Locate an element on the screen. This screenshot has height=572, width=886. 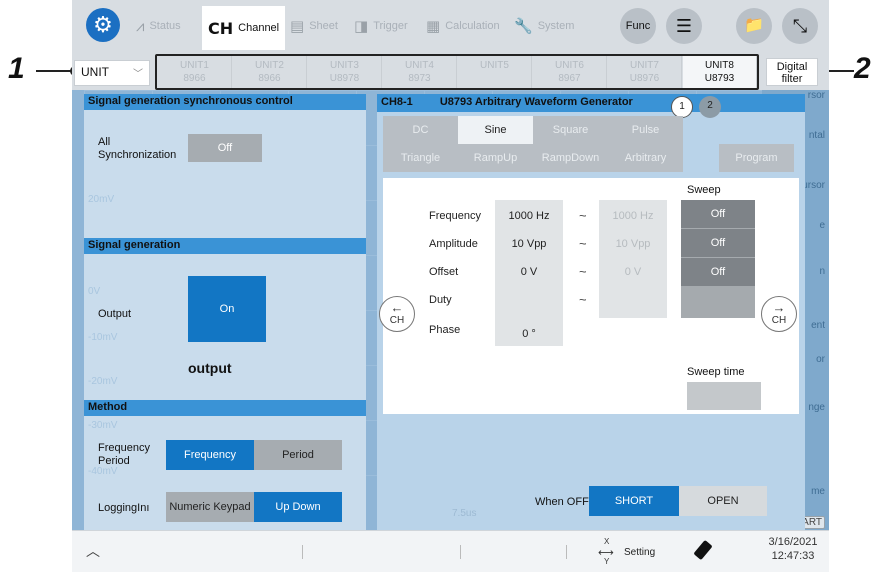
unit-tab-4: UNIT4 8973 is located at coordinates (420, 72).